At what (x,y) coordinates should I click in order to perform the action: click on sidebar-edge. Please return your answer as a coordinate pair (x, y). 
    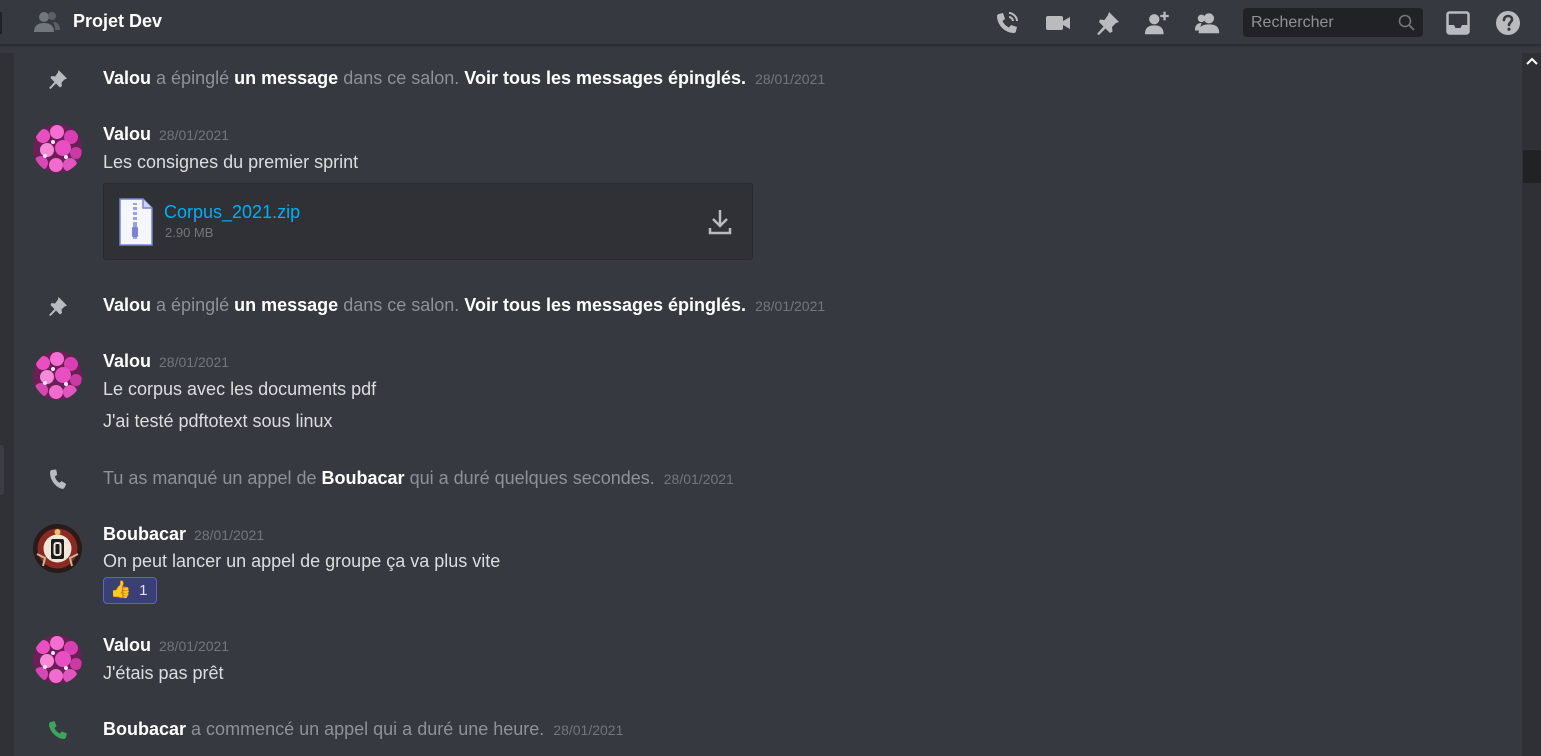
    Looking at the image, I should click on (1, 23).